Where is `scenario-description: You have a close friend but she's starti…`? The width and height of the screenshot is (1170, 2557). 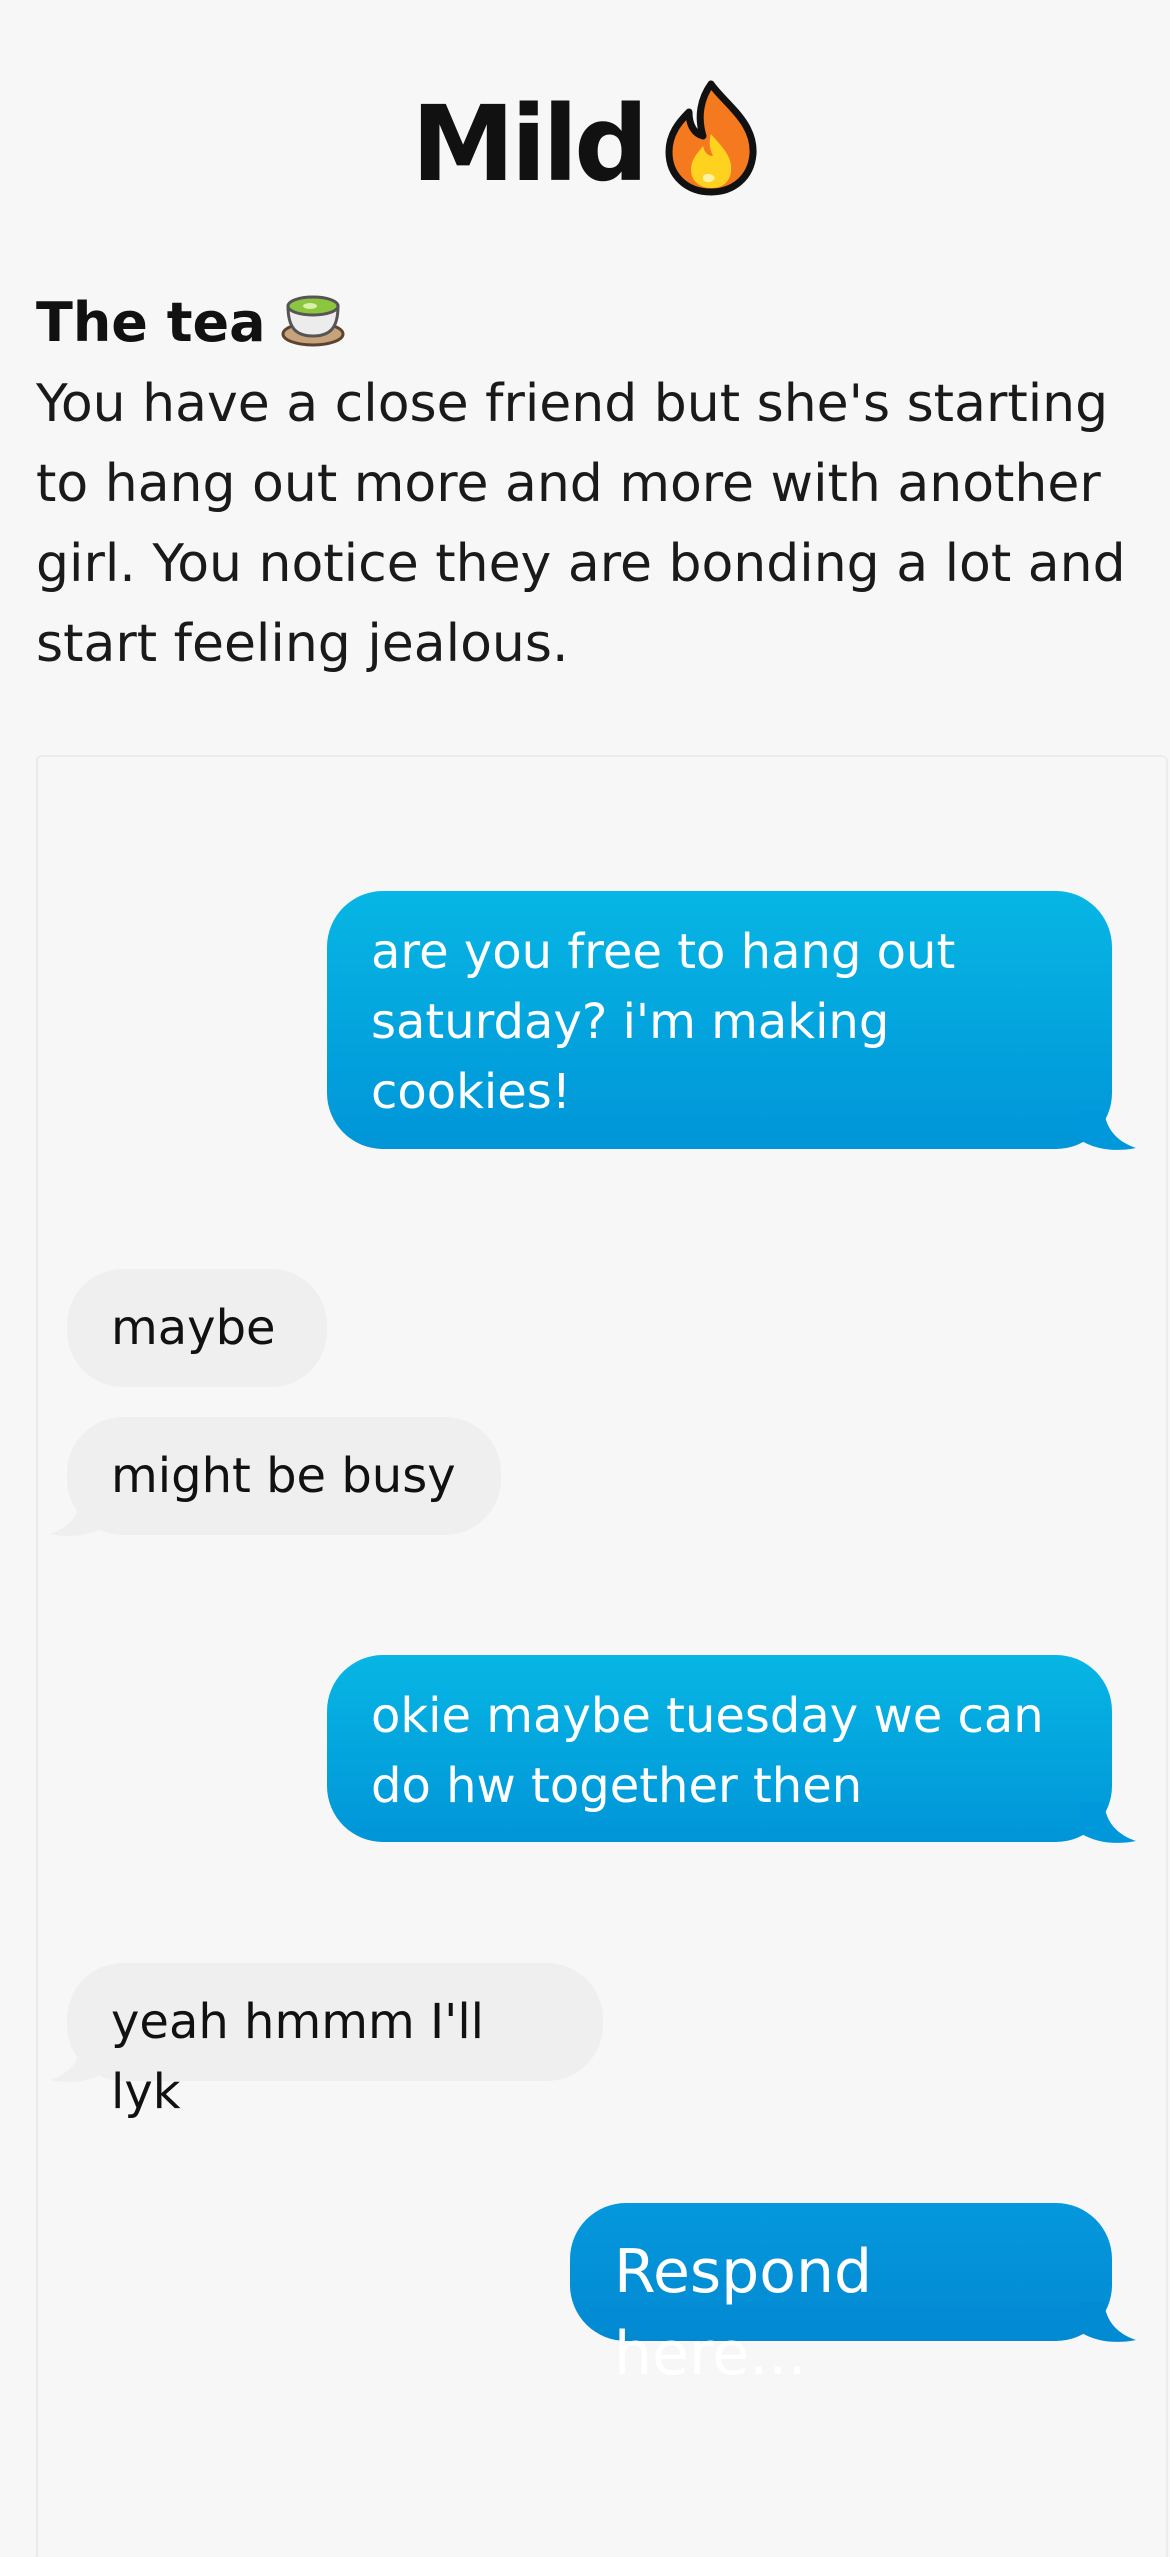
scenario-description: You have a close friend but she's starti… is located at coordinates (581, 524).